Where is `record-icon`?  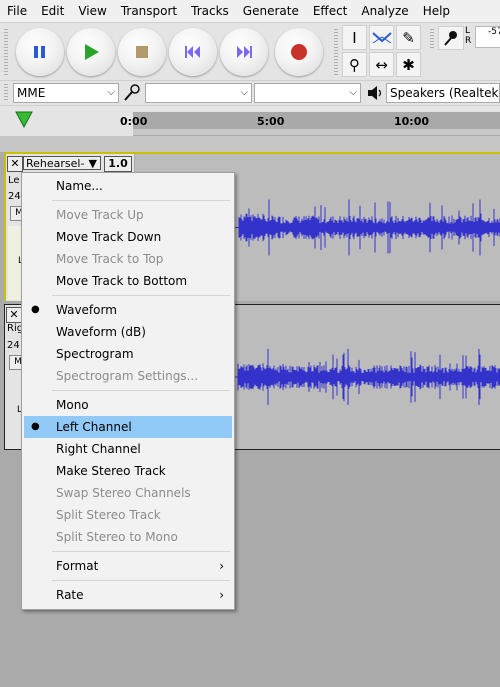
record-icon is located at coordinates (299, 52).